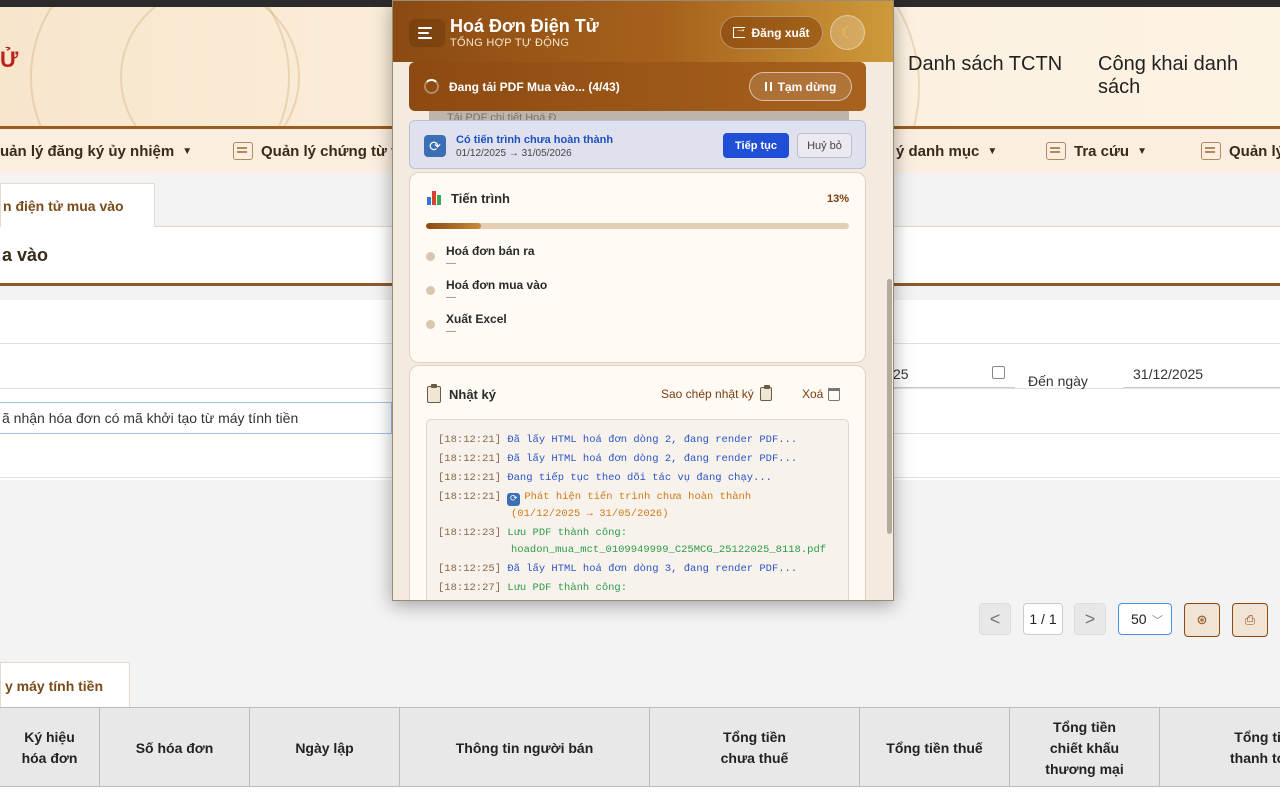 The image size is (1280, 800). What do you see at coordinates (473, 569) in the screenshot?
I see `log-timestamp: [18:12:25]` at bounding box center [473, 569].